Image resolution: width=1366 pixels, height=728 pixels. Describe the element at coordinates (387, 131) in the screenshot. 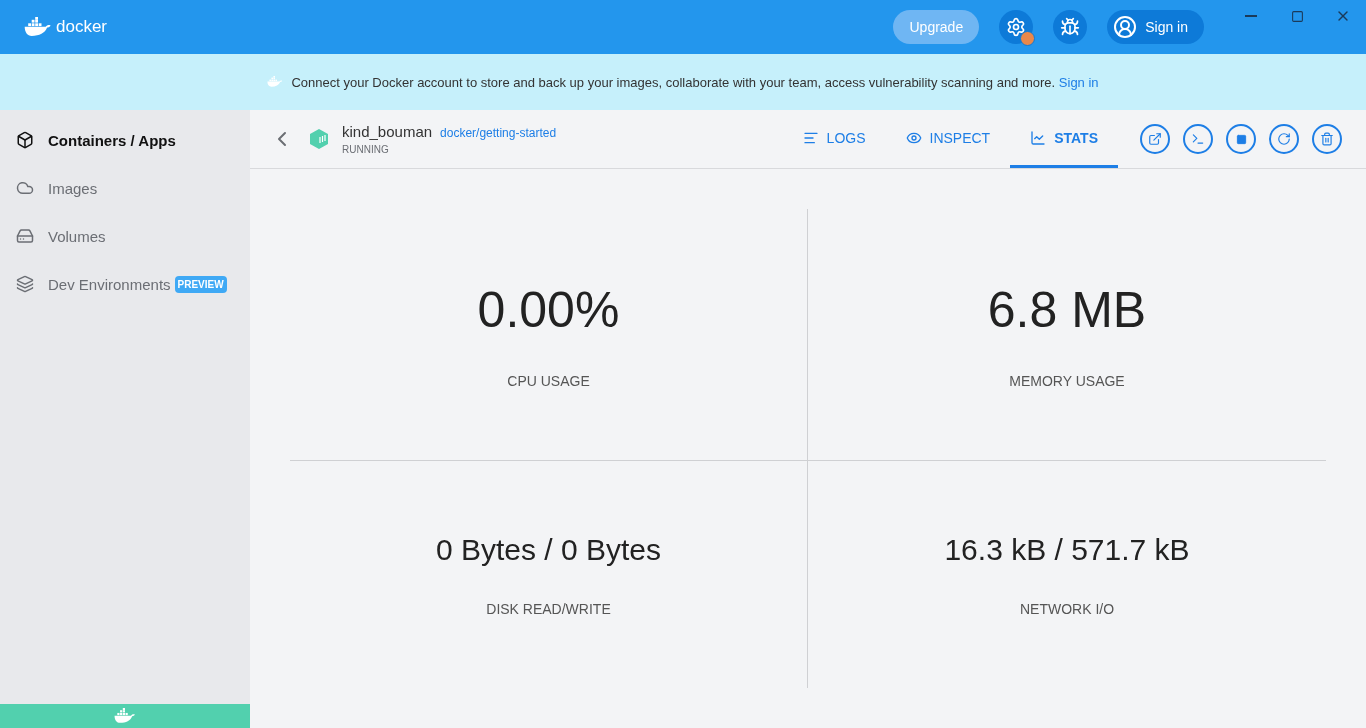

I see `container-name: kind_bouman` at that location.